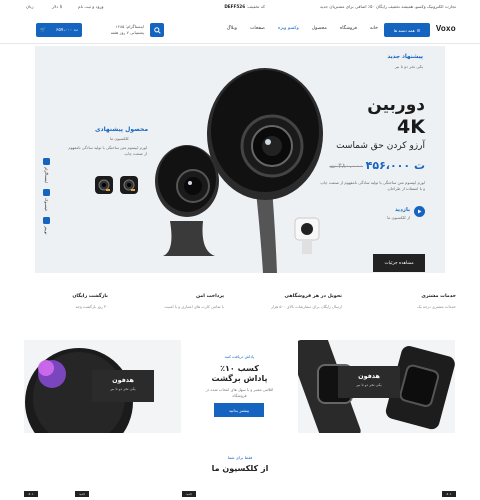  What do you see at coordinates (239, 356) in the screenshot?
I see `reward-tag: پاداش دریافت کنید` at bounding box center [239, 356].